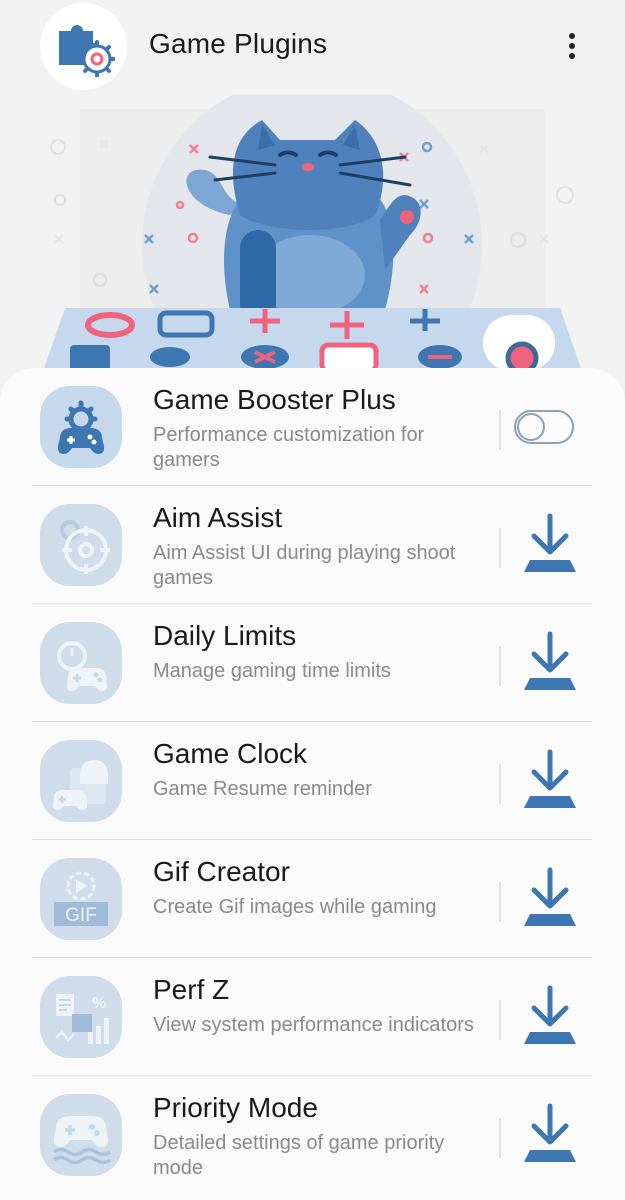  I want to click on plugin-icon: %, so click(81, 1017).